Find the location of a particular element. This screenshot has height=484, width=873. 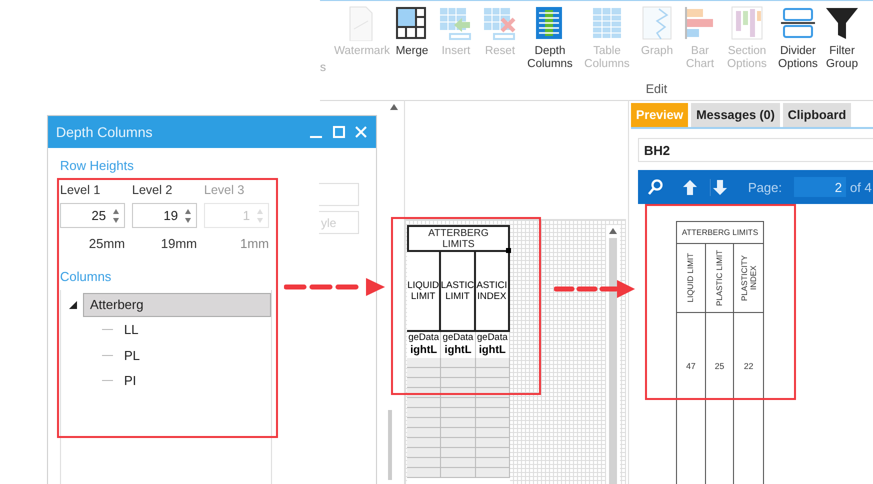

filter-icon is located at coordinates (842, 23).